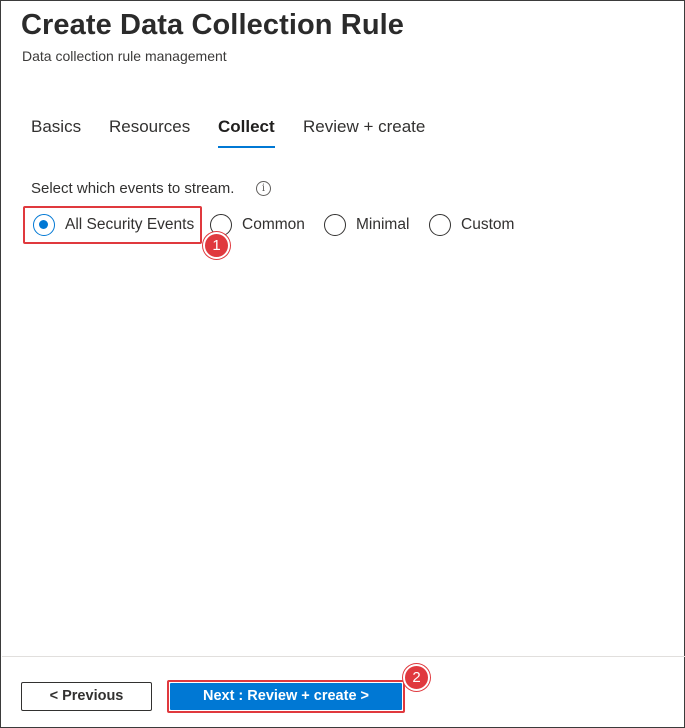  Describe the element at coordinates (246, 130) in the screenshot. I see `tab-collect: Collect` at that location.